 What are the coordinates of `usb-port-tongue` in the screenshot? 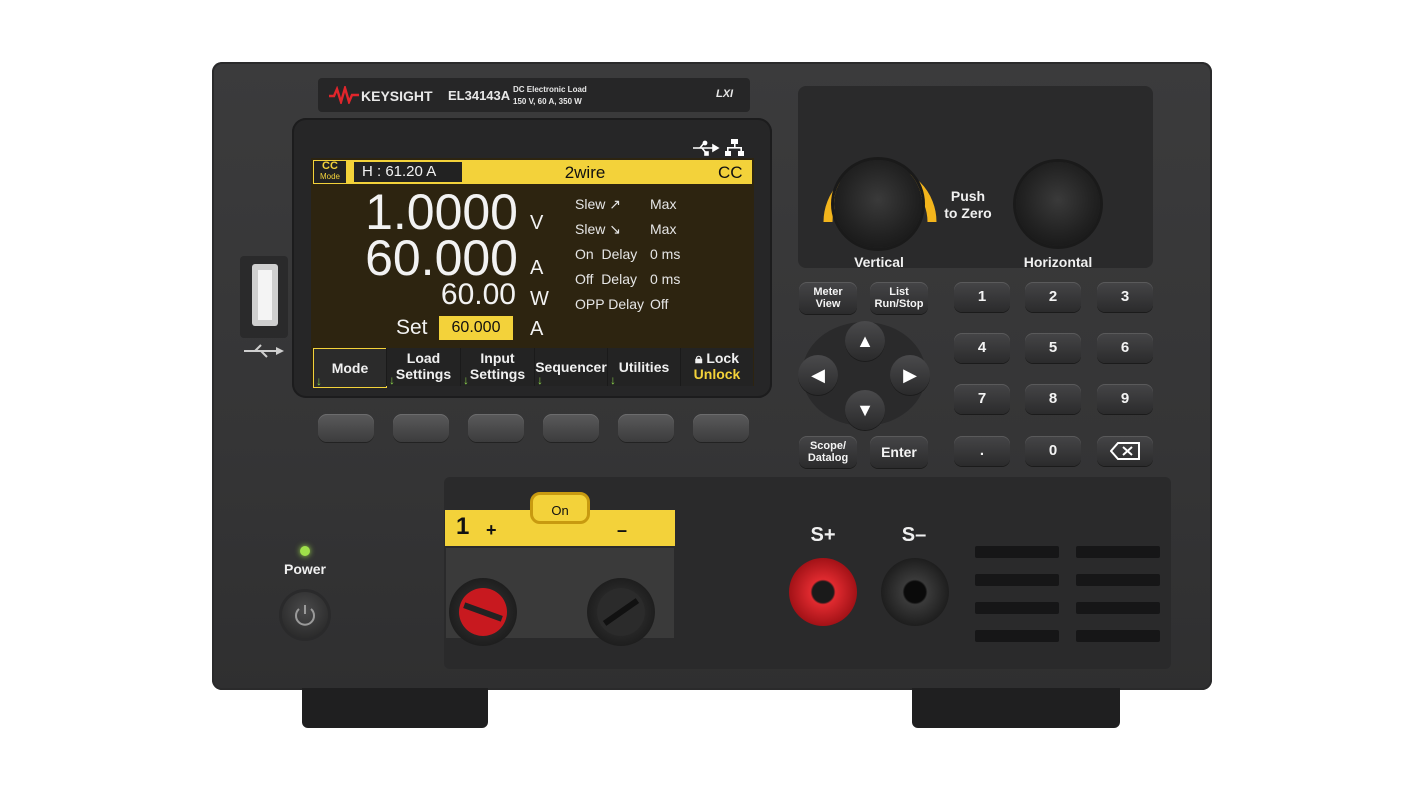 It's located at (265, 295).